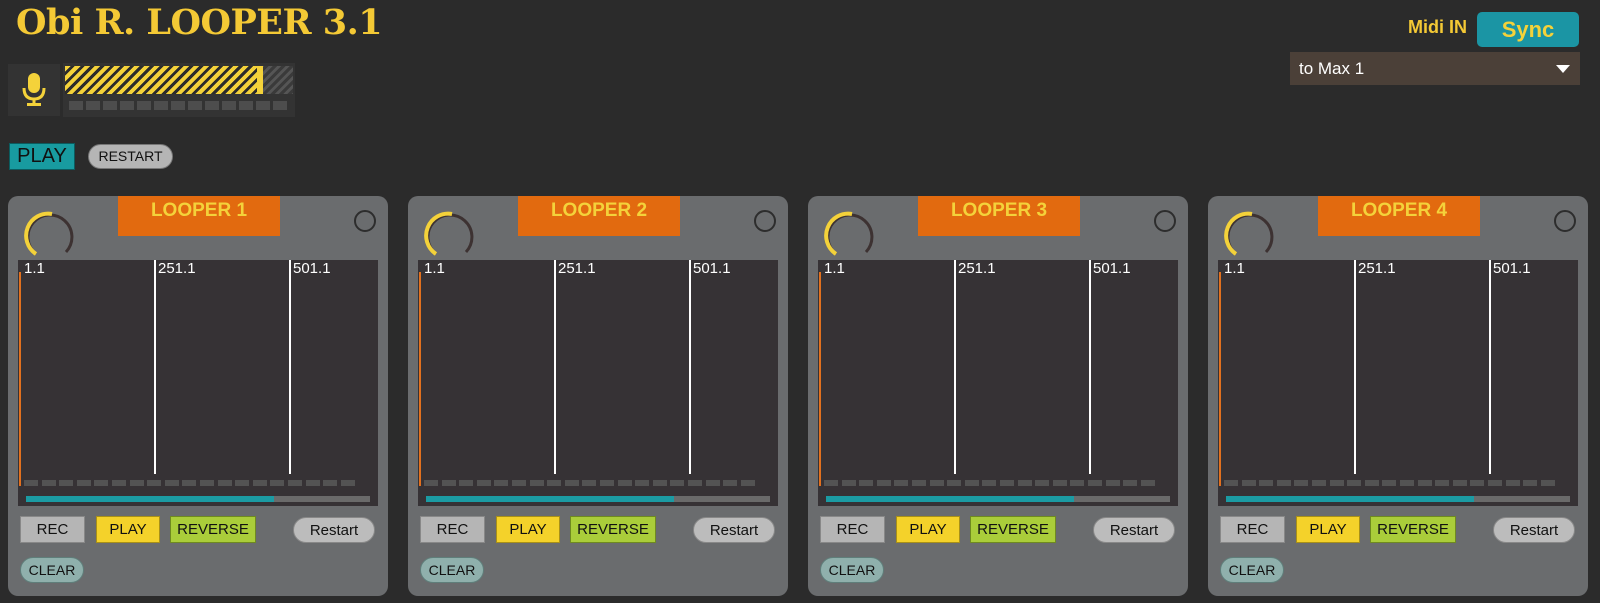  Describe the element at coordinates (1435, 68) in the screenshot. I see `midi-port-select: to Max 1` at that location.